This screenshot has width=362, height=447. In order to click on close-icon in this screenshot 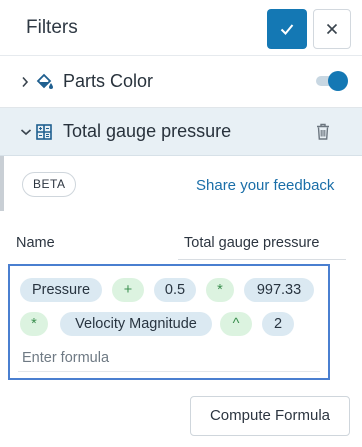, I will do `click(332, 29)`.